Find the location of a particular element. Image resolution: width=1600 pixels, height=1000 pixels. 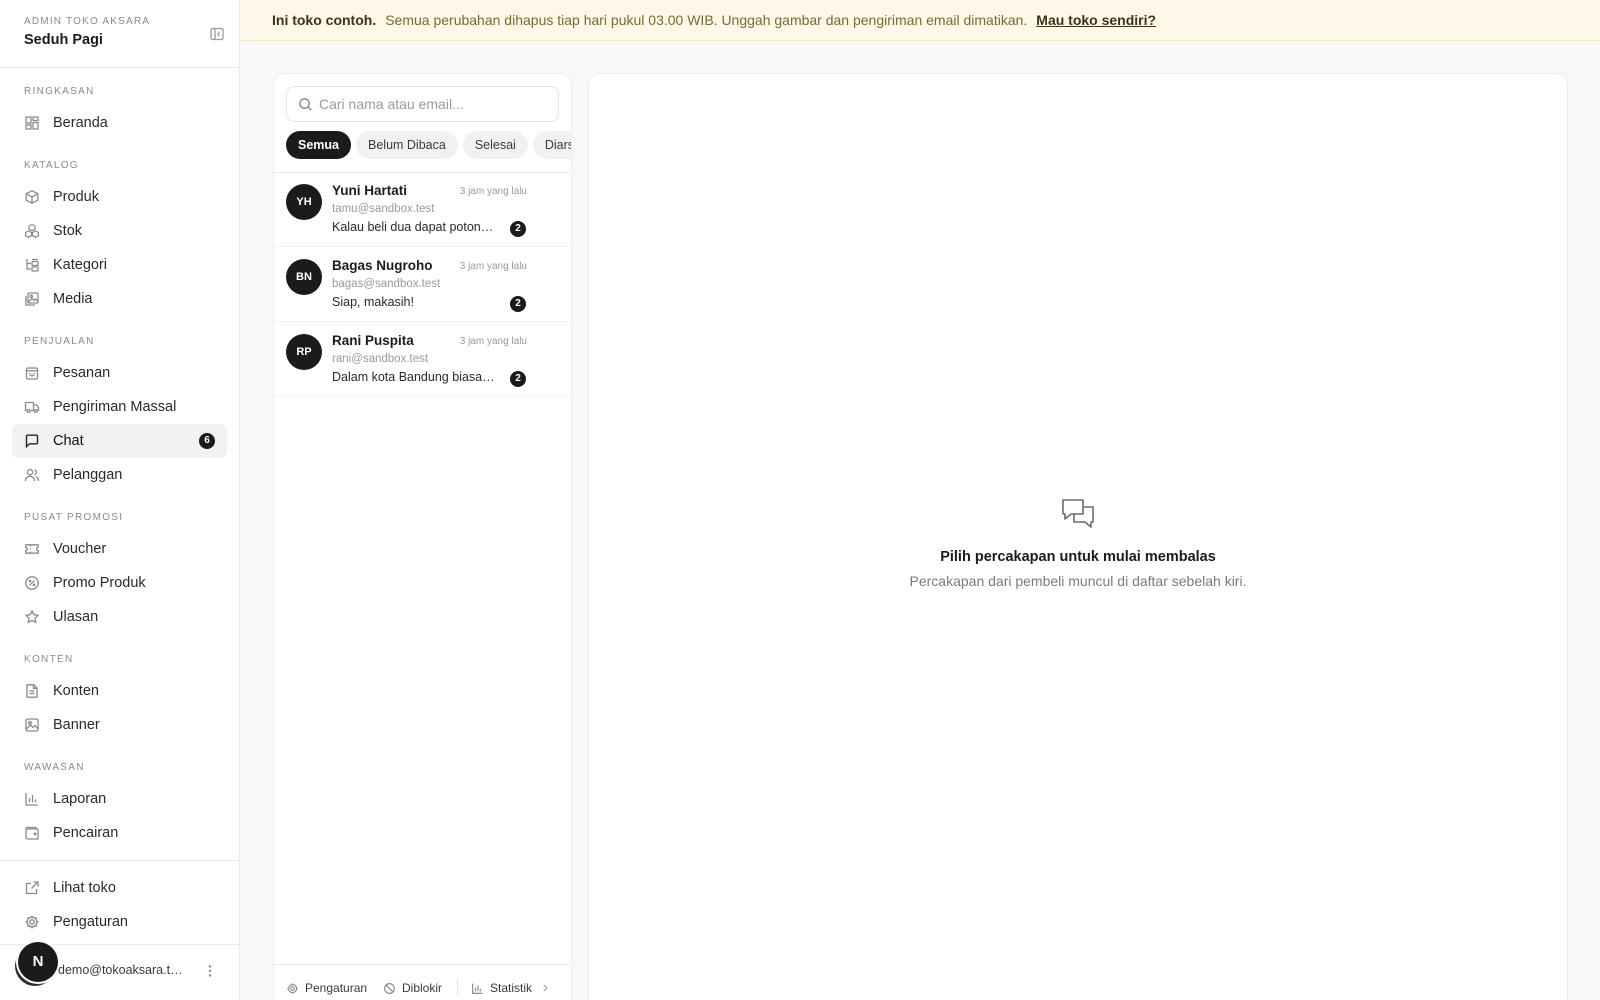

conversation-email: bagas@sandbox.test is located at coordinates (386, 284).